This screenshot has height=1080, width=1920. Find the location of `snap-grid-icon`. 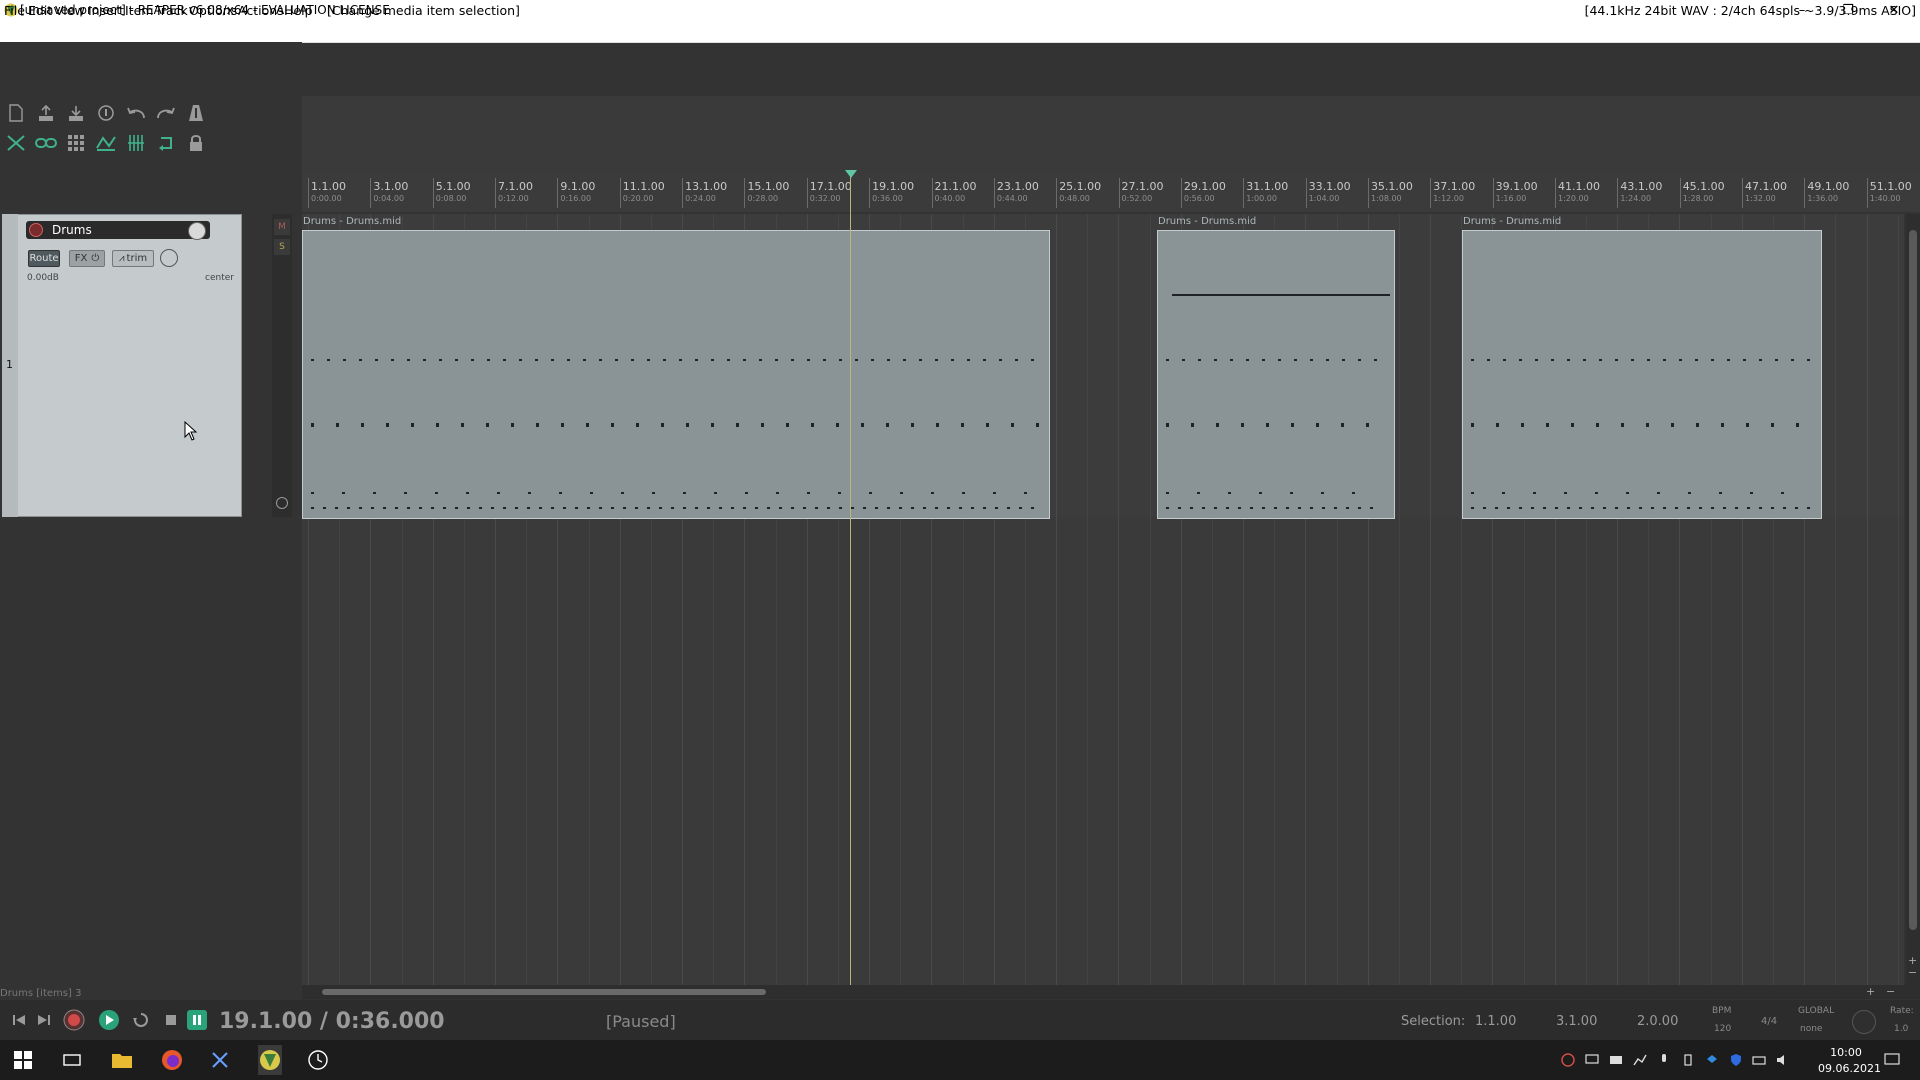

snap-grid-icon is located at coordinates (136, 143).